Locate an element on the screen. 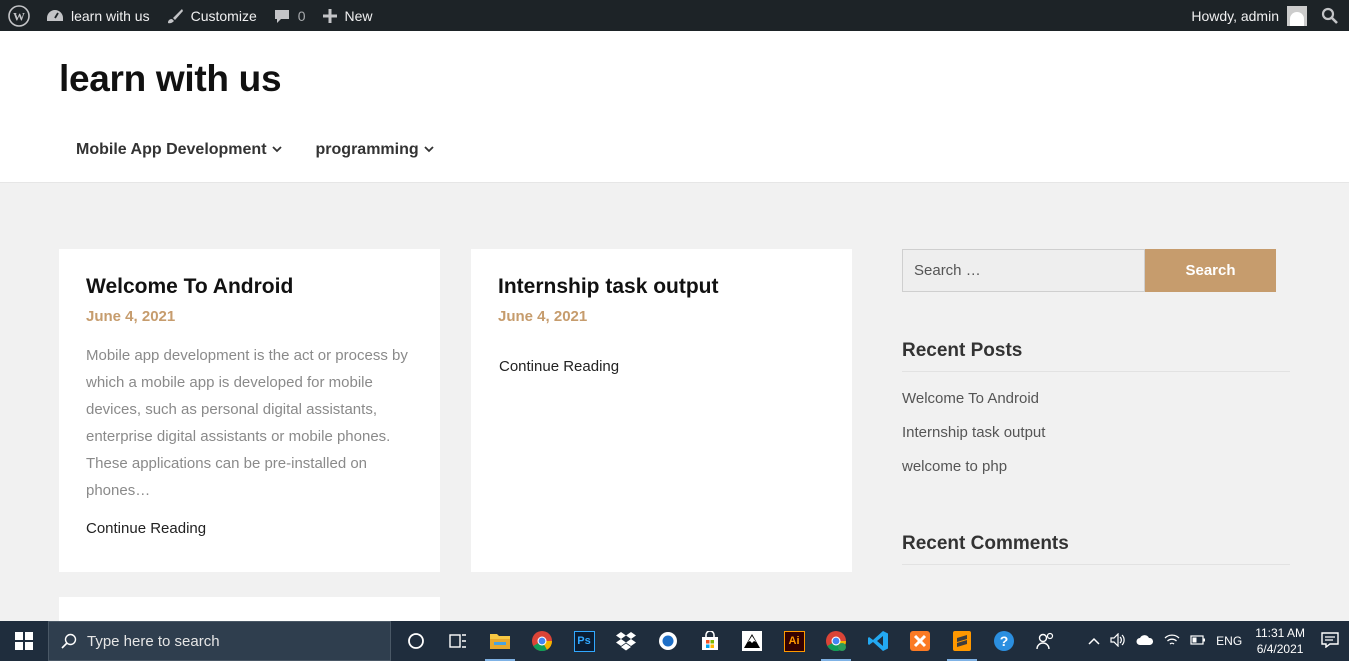 Image resolution: width=1349 pixels, height=661 pixels. dropbox-icon is located at coordinates (626, 641).